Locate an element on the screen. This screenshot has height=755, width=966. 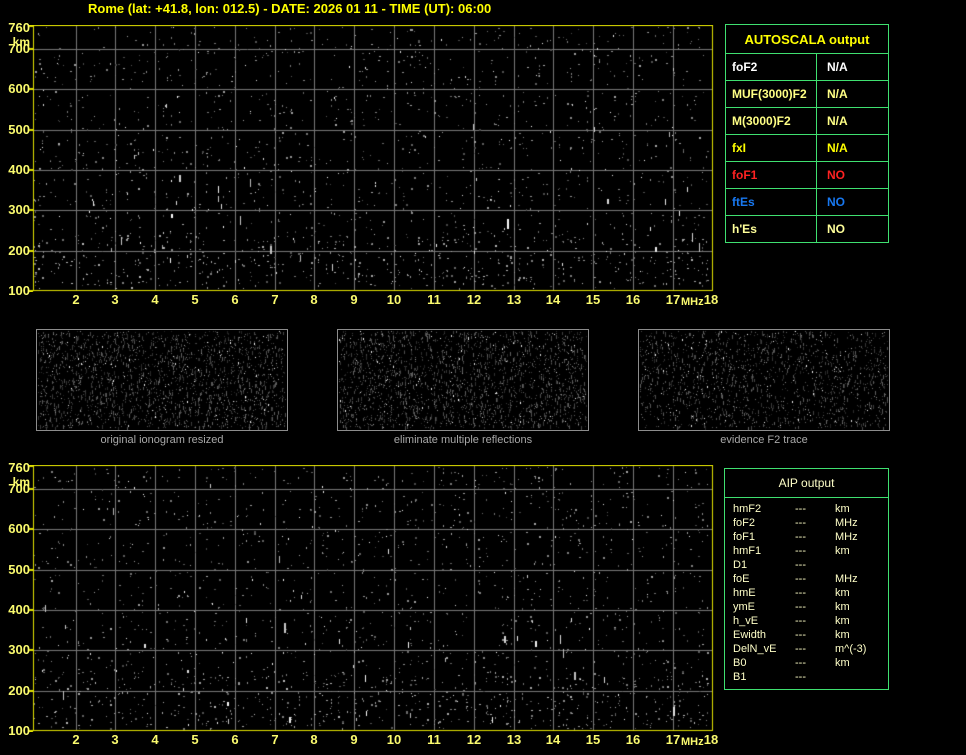
aip-table-title: AIP output is located at coordinates (806, 483).